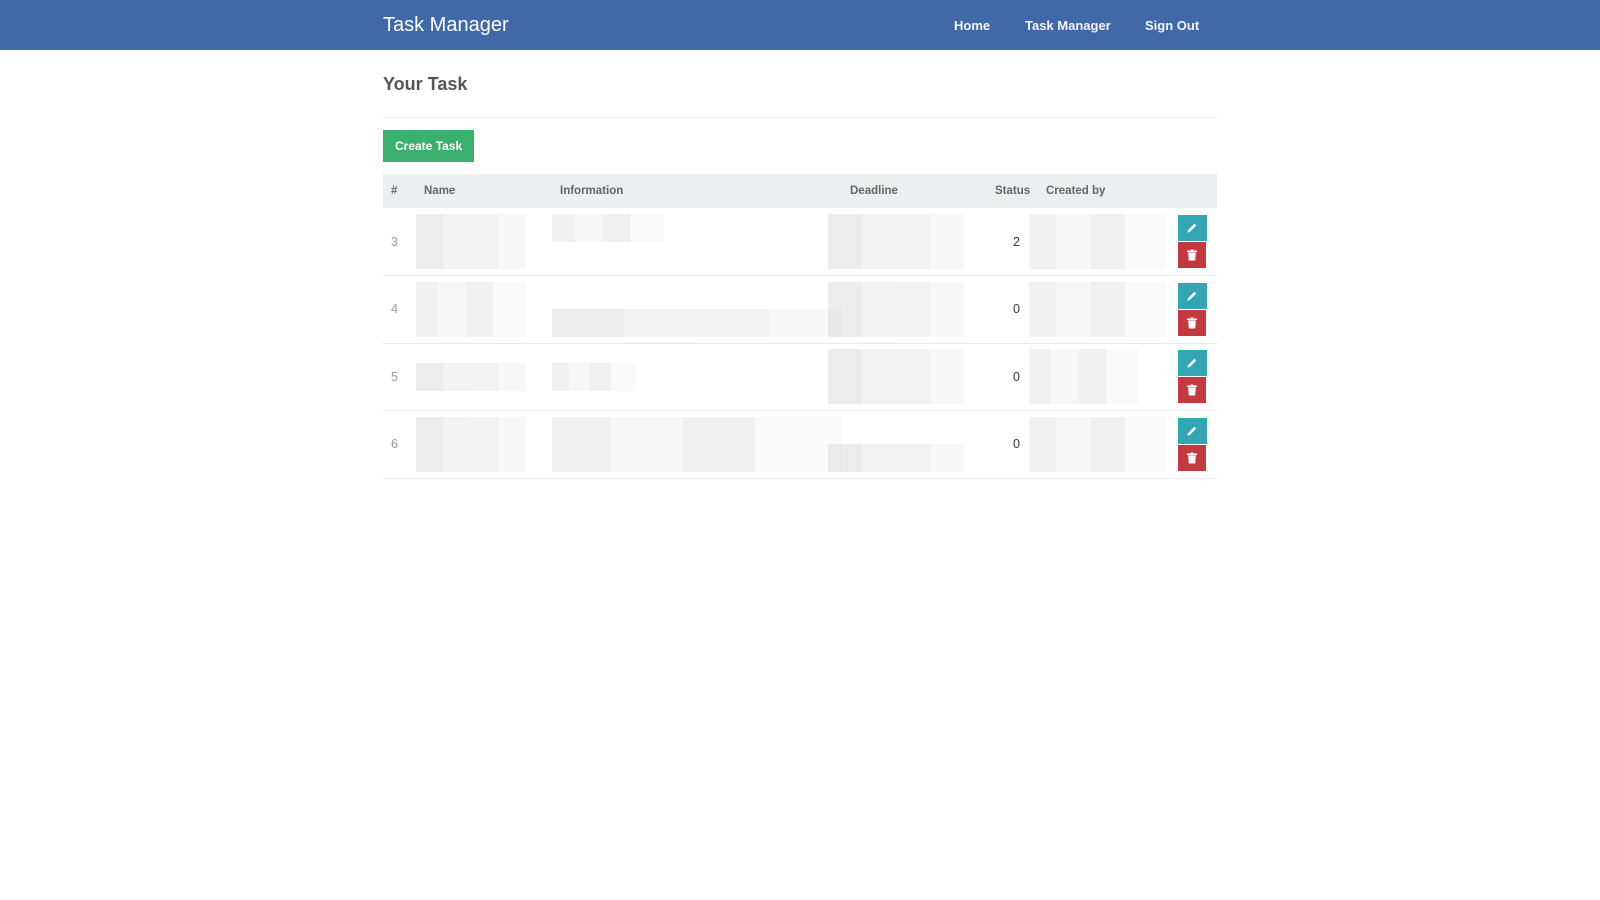 The height and width of the screenshot is (900, 1600). Describe the element at coordinates (1068, 25) in the screenshot. I see `nav-task-manager-link: Task Manager` at that location.